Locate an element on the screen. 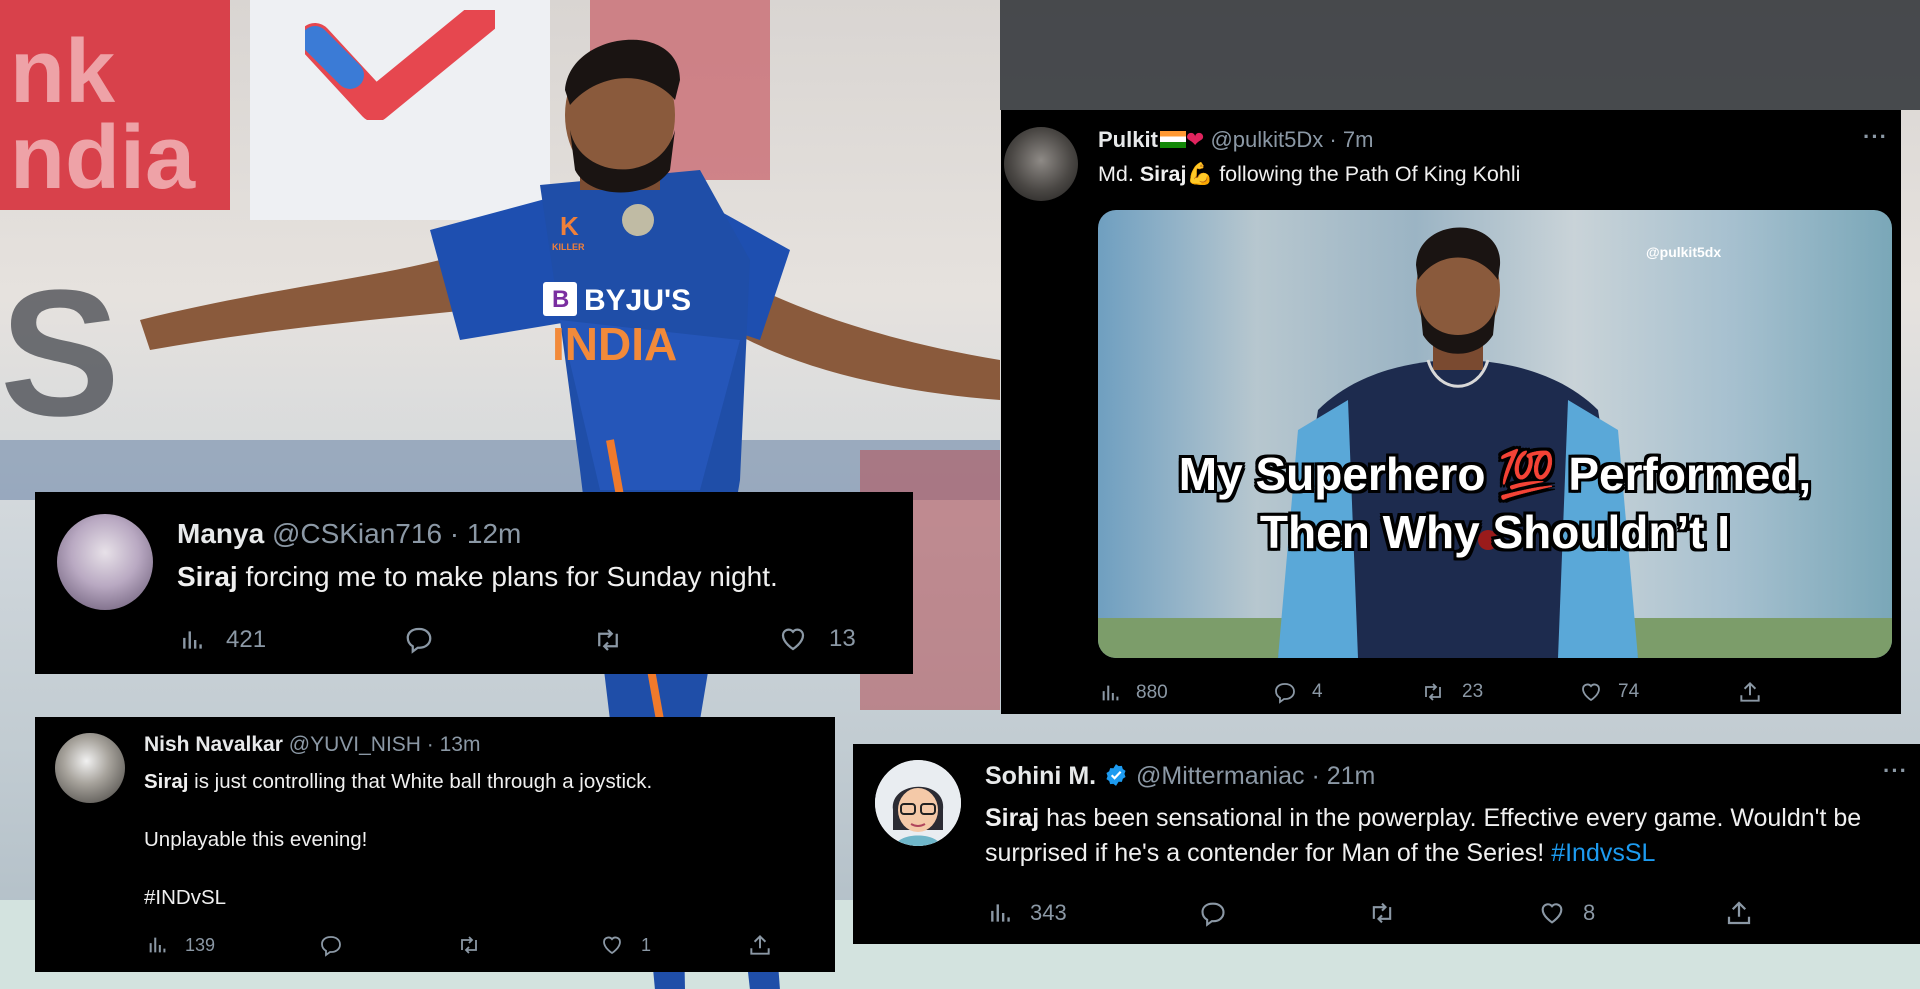 Image resolution: width=1920 pixels, height=989 pixels. like-button: 74 is located at coordinates (1608, 692).